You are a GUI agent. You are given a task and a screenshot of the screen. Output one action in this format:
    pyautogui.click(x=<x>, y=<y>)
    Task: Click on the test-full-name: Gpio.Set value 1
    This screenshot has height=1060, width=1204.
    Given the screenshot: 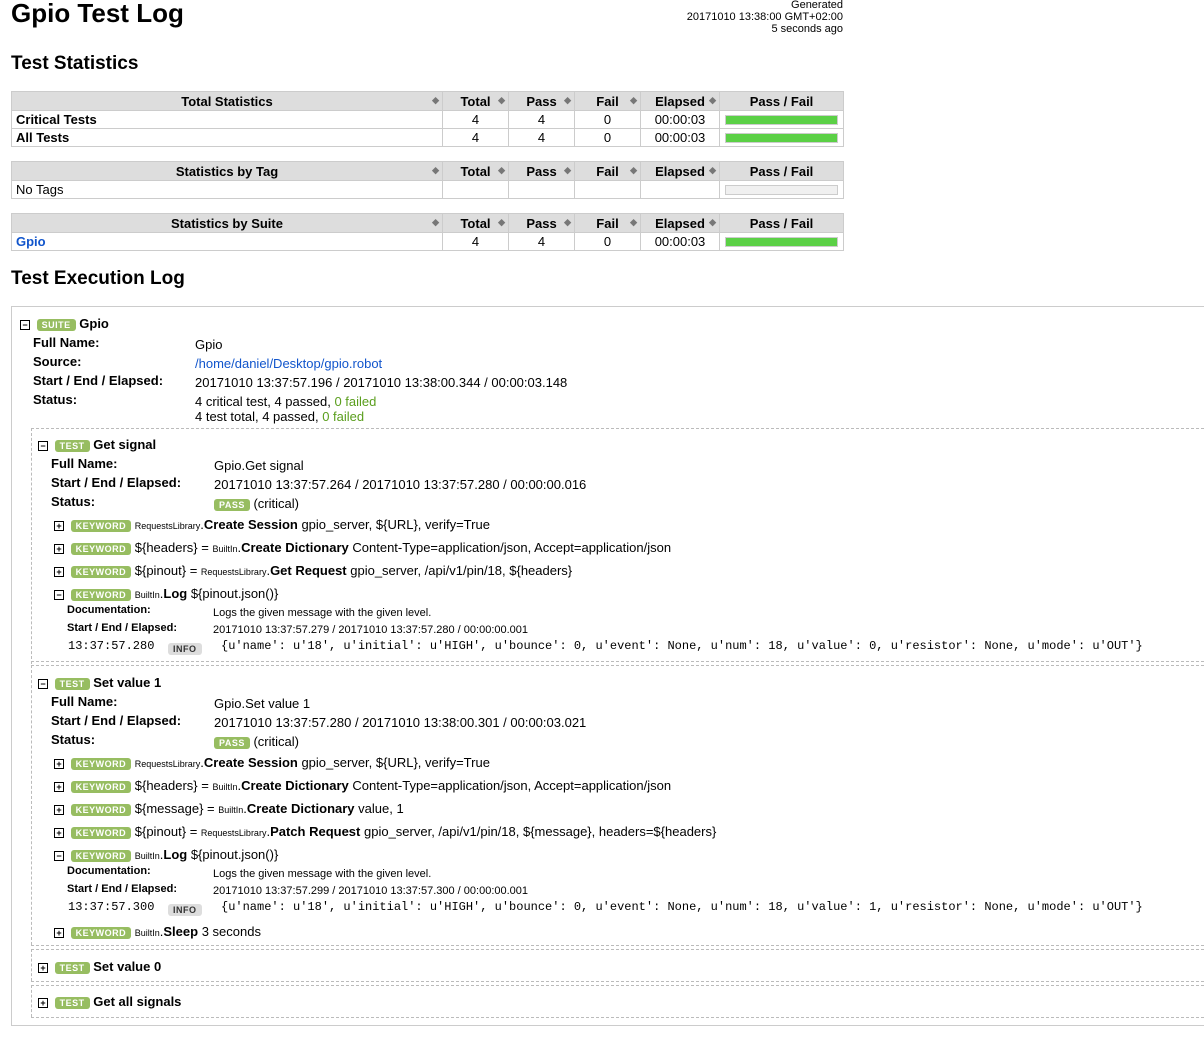 What is the action you would take?
    pyautogui.click(x=262, y=703)
    